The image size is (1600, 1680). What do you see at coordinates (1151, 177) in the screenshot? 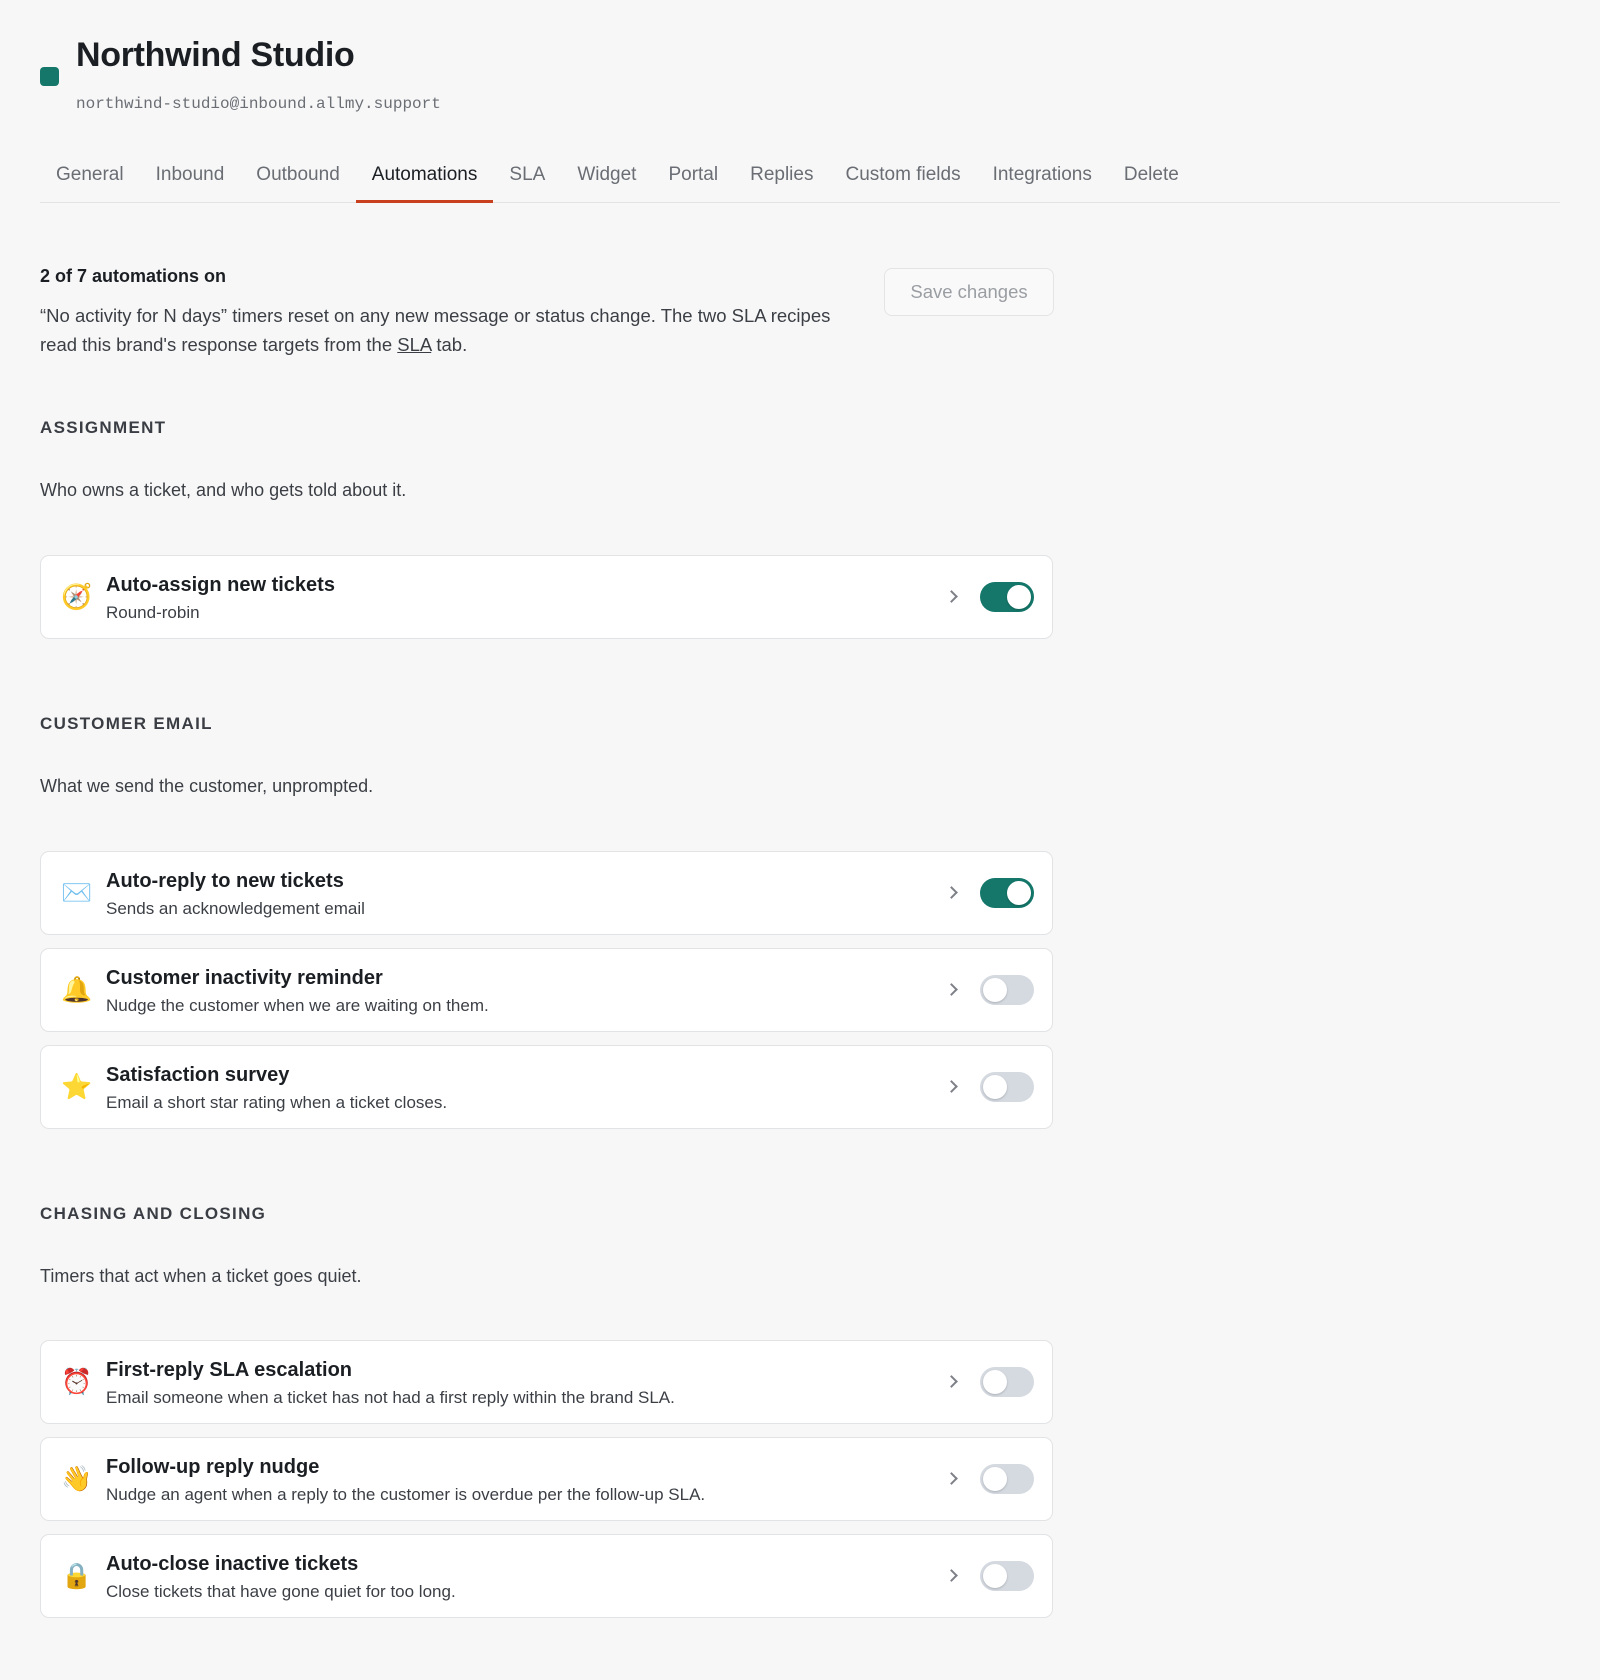
I see `tab-delete: Delete` at bounding box center [1151, 177].